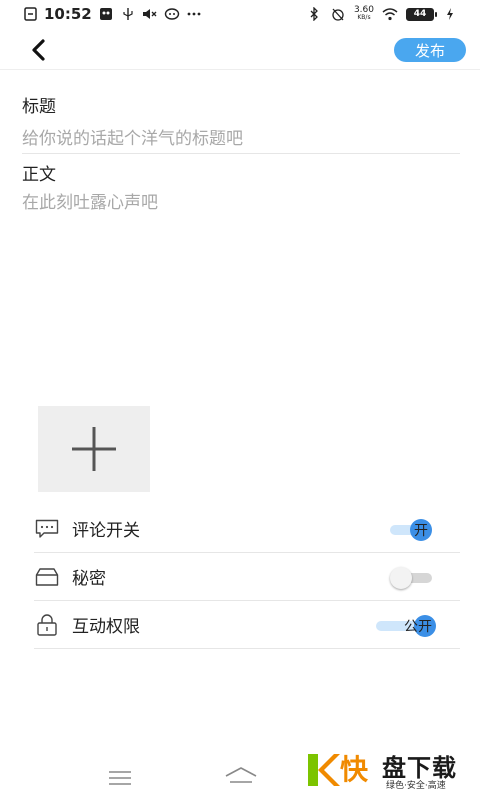 Image resolution: width=480 pixels, height=800 pixels. What do you see at coordinates (390, 14) in the screenshot?
I see `wifi-icon` at bounding box center [390, 14].